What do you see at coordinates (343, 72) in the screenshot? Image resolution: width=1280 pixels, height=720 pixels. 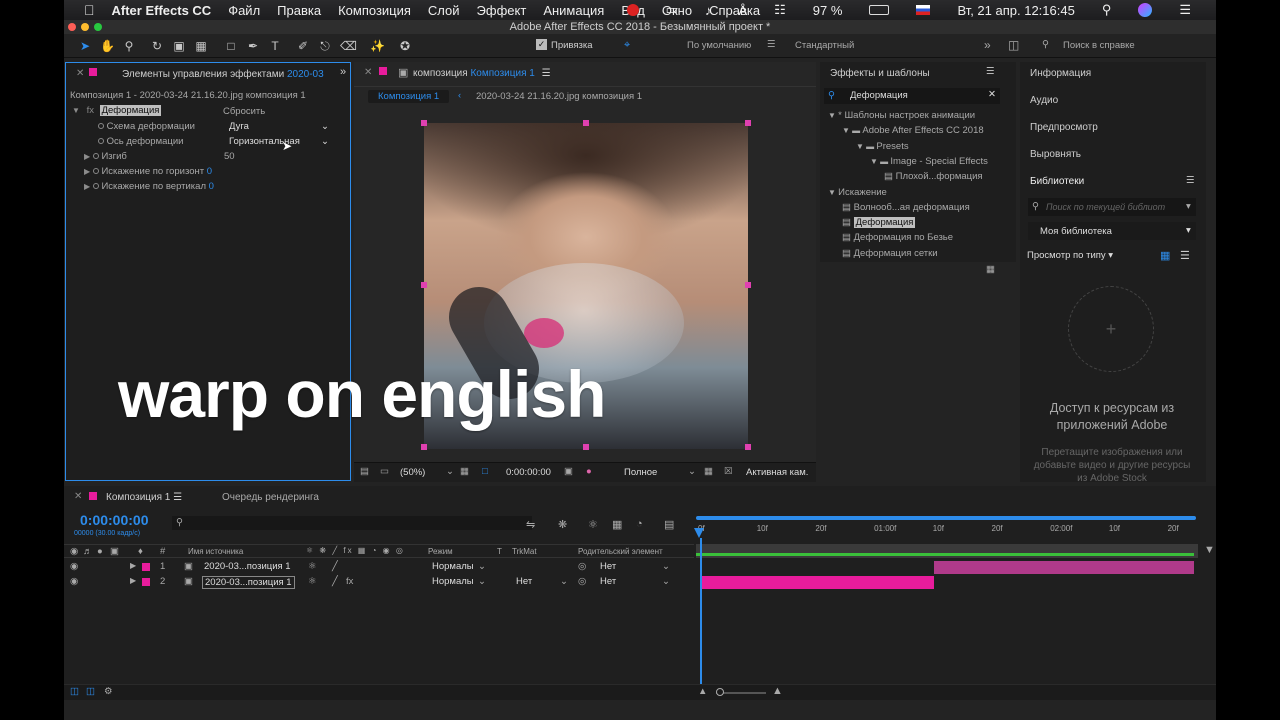 I see `panel-overflow-icon: »` at bounding box center [343, 72].